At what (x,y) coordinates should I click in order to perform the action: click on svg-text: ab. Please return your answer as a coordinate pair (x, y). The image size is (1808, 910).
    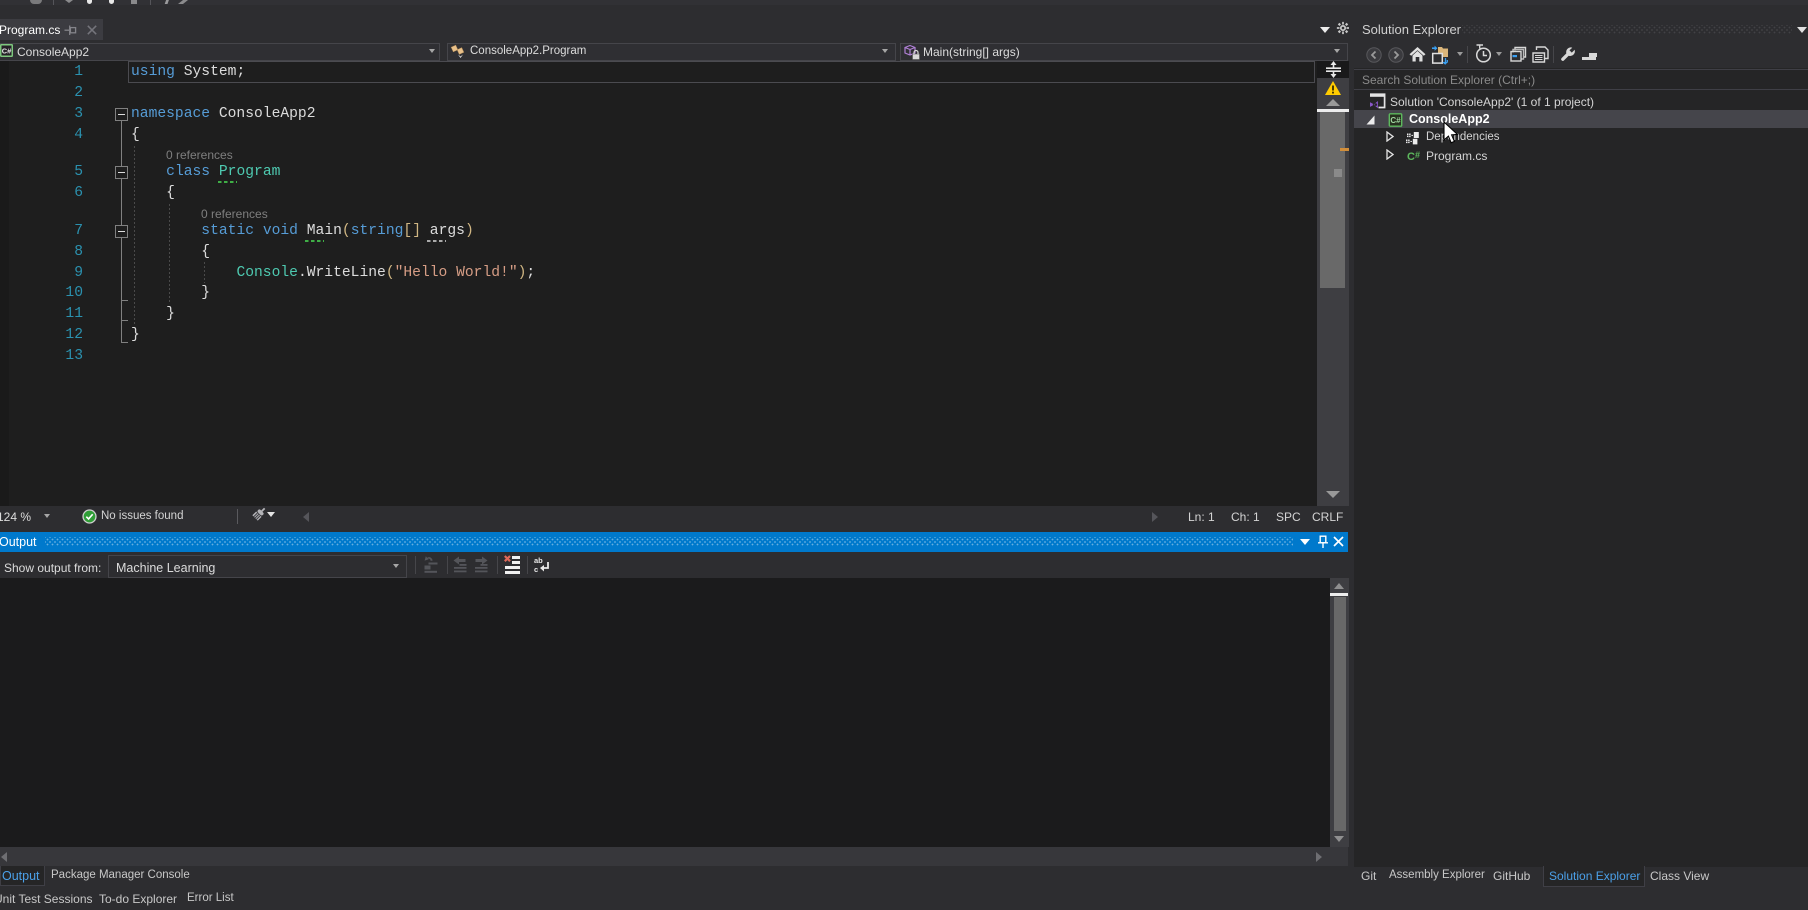
    Looking at the image, I should click on (538, 560).